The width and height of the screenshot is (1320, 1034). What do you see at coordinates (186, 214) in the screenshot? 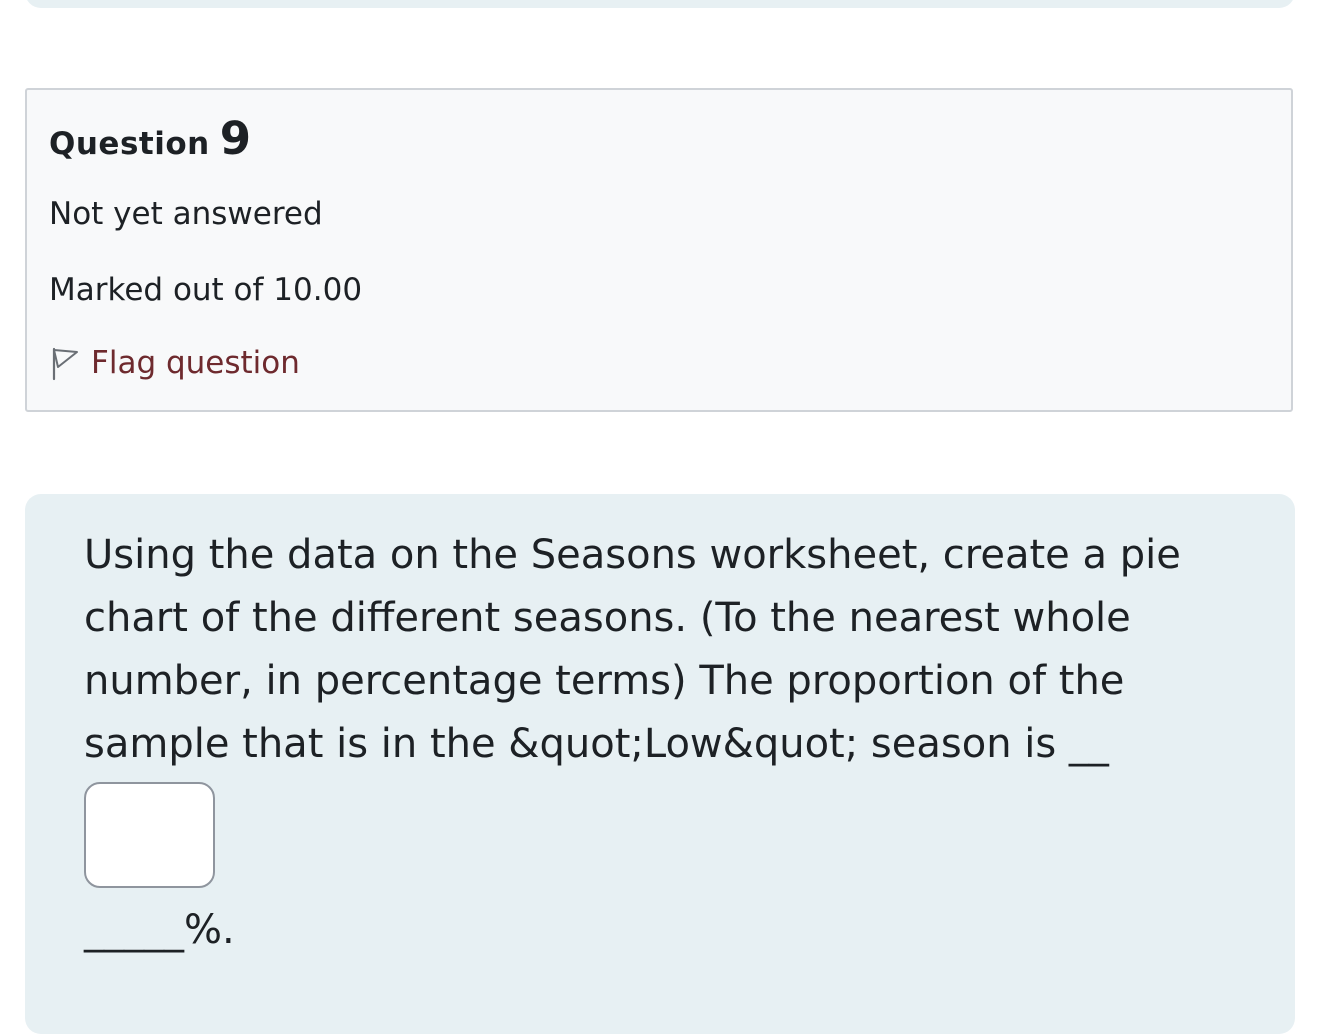
I see `question-state: Not yet answered` at bounding box center [186, 214].